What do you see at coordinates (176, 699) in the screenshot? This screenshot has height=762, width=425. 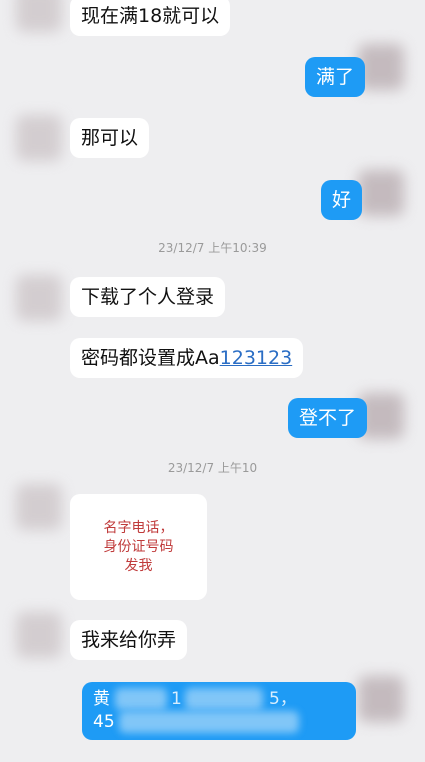 I see `redacted-text: 1` at bounding box center [176, 699].